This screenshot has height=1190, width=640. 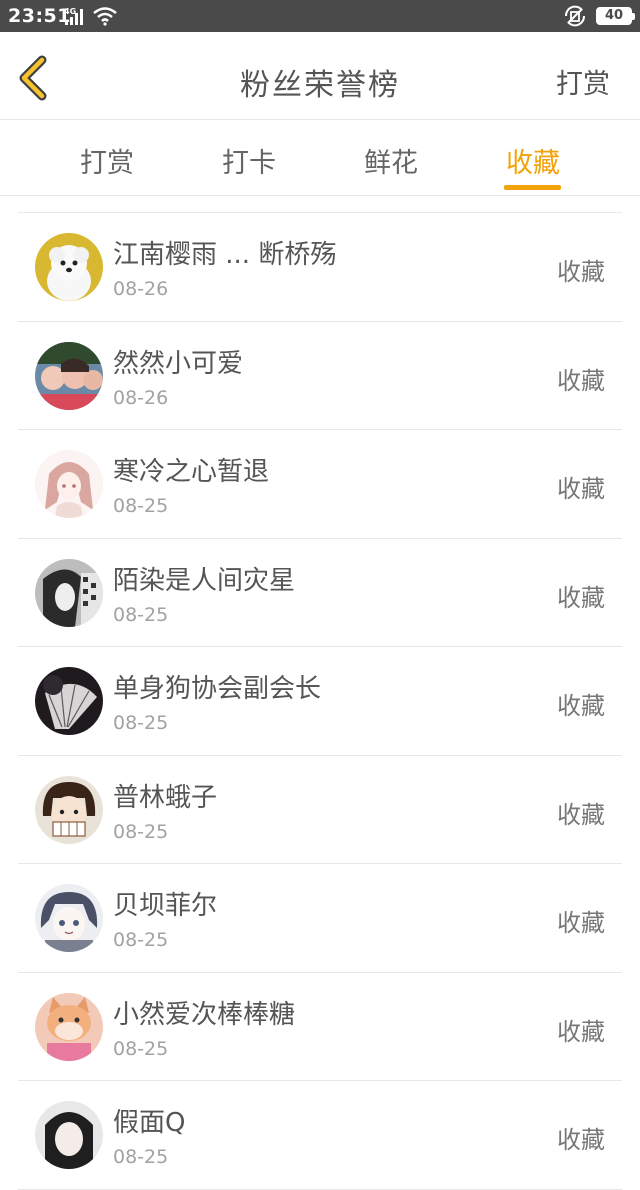 I want to click on nav-bar: 粉丝荣誉榜 打赏, so click(x=320, y=76).